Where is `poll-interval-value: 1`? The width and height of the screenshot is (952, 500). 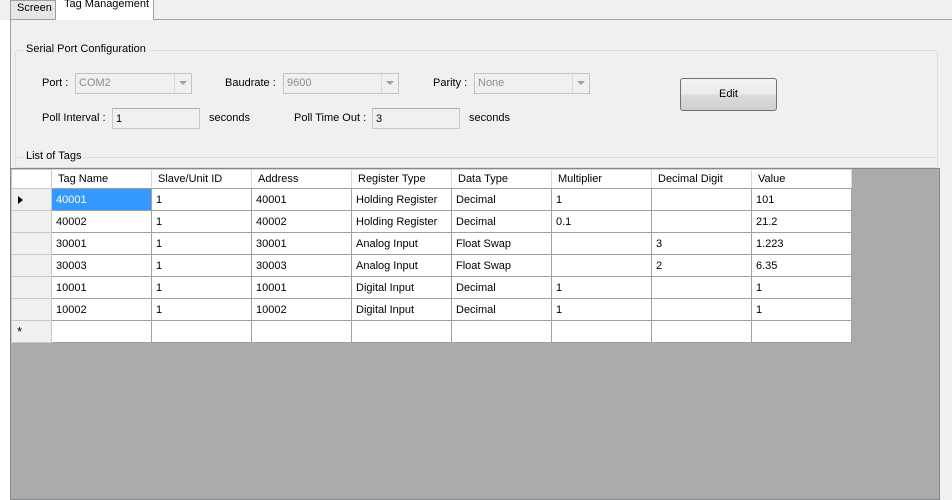
poll-interval-value: 1 is located at coordinates (119, 119).